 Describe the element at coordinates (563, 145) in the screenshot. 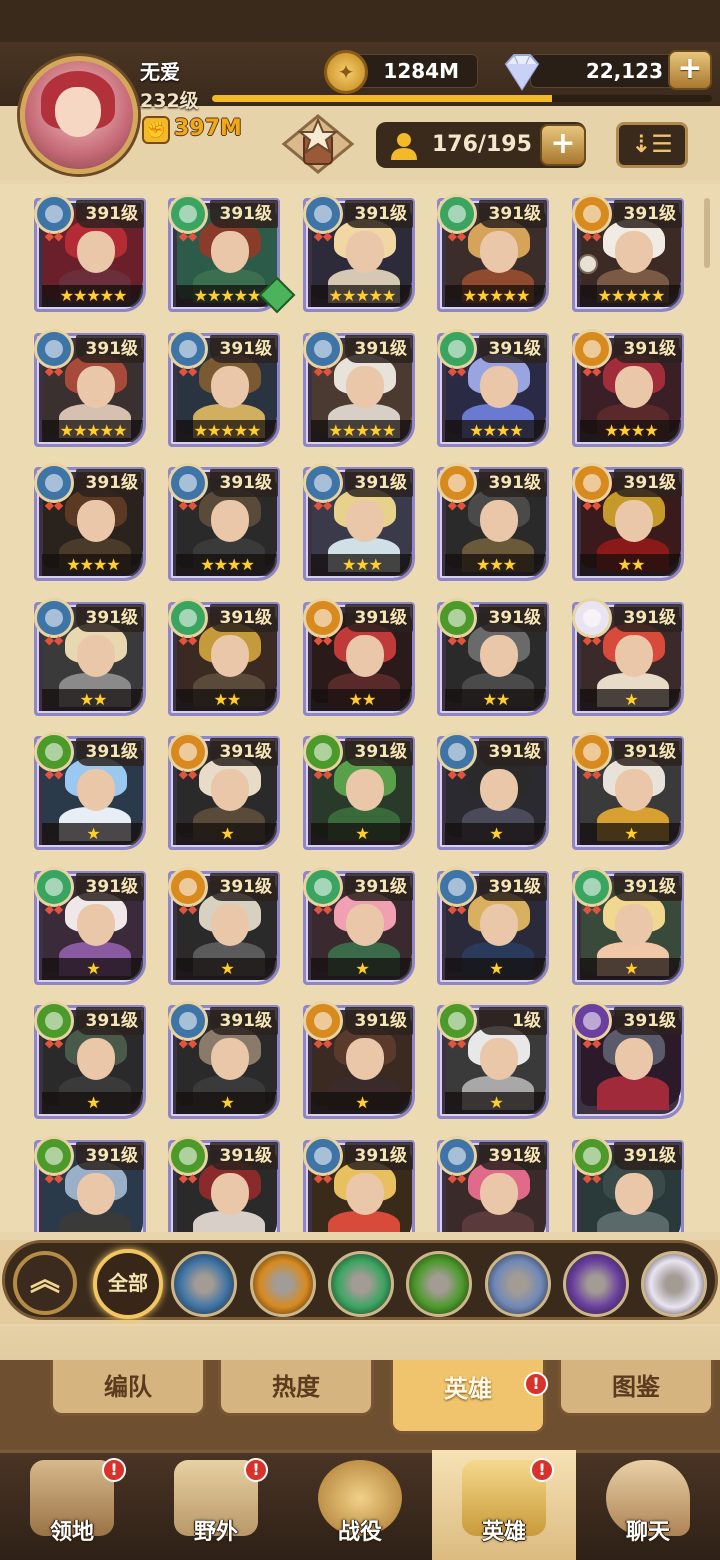

I see `add-hero-slots-button: +` at that location.